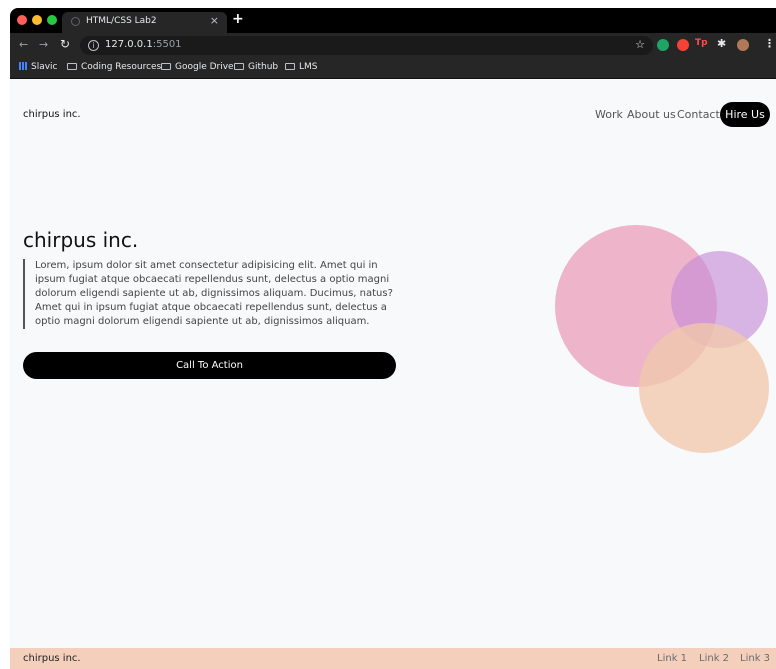  I want to click on nav-link-work: Work, so click(609, 114).